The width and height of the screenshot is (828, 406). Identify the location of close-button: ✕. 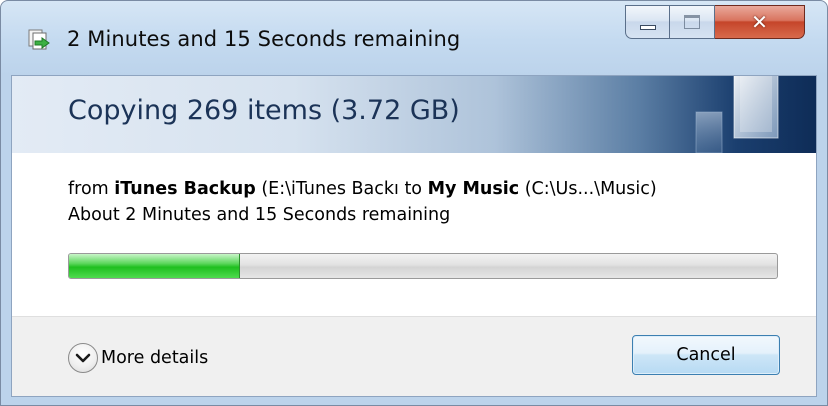
(760, 22).